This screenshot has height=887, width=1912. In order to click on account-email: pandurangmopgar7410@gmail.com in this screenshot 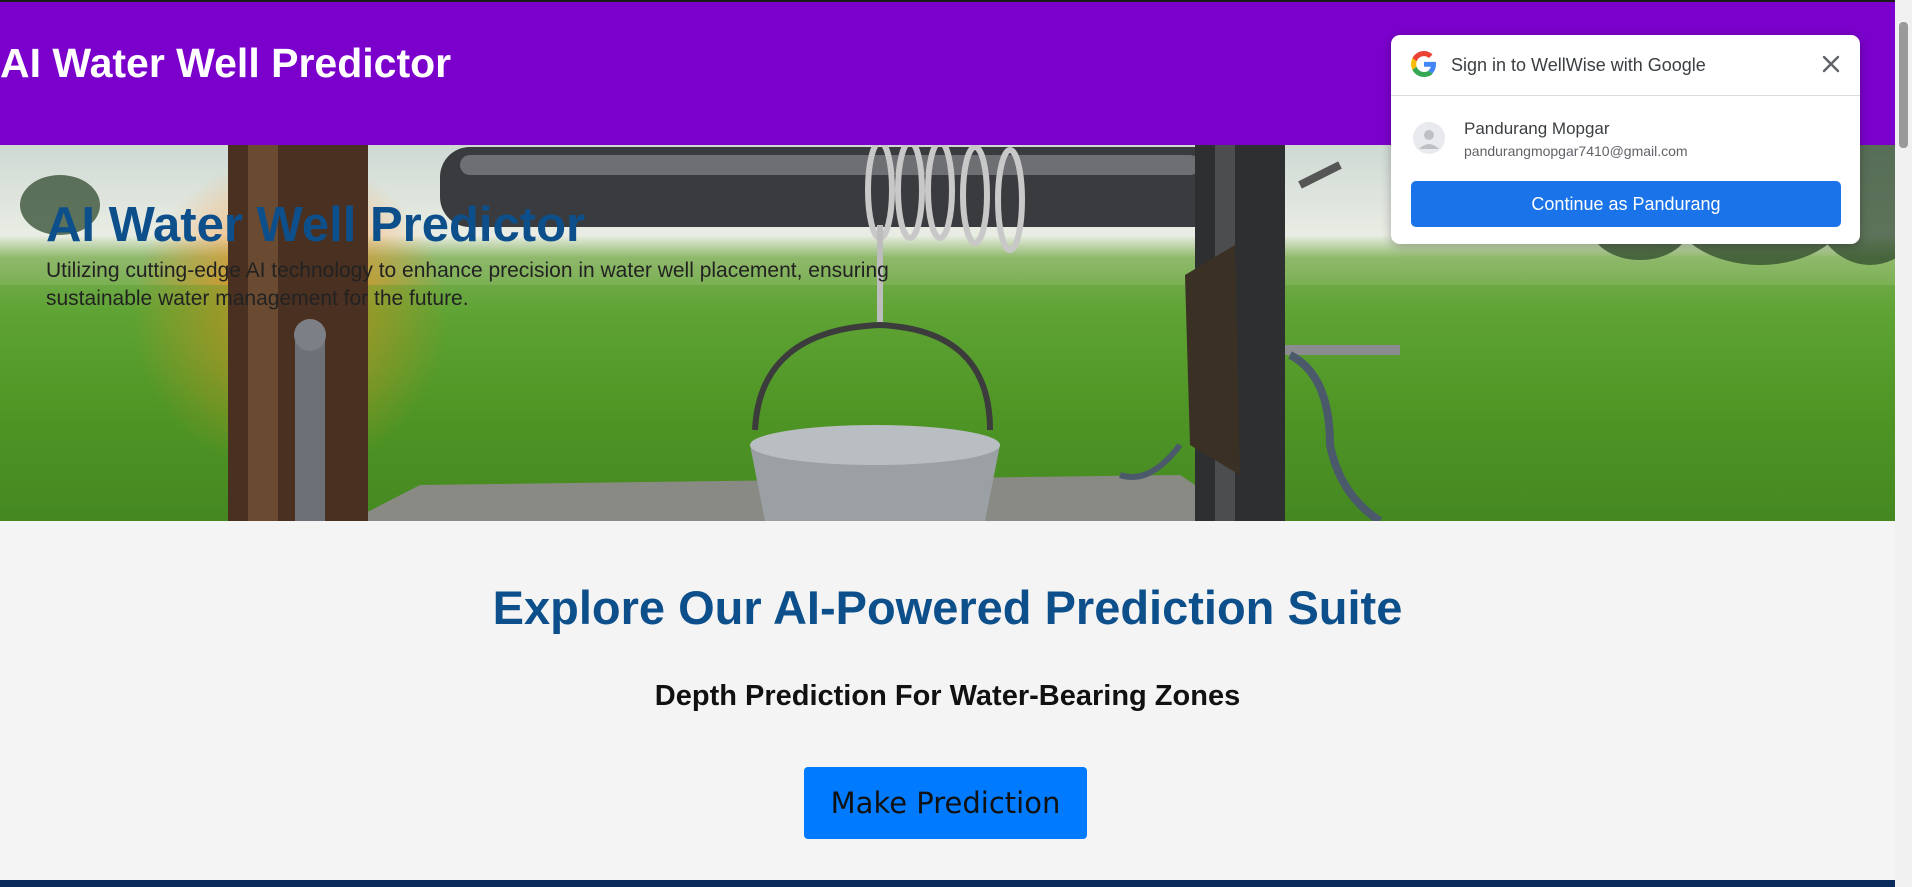, I will do `click(1576, 151)`.